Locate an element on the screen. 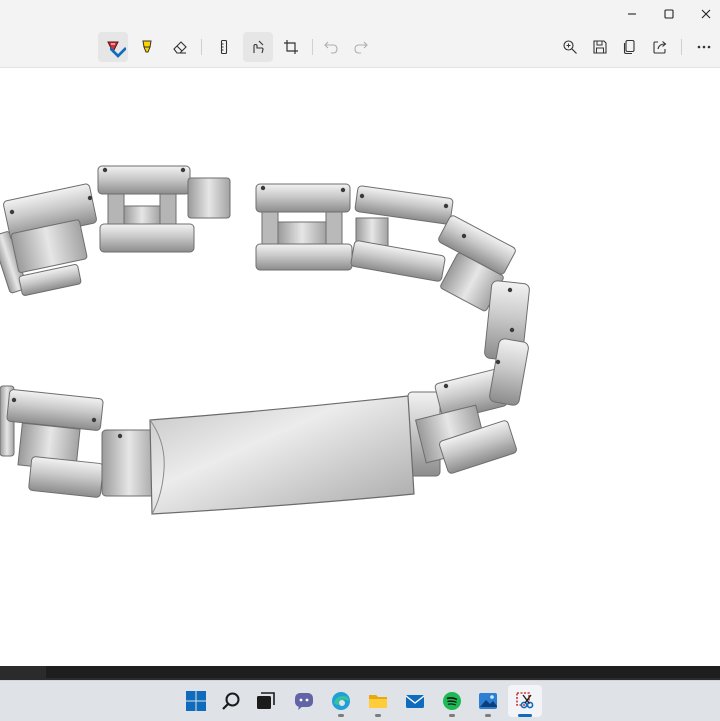 Image resolution: width=720 pixels, height=721 pixels. zoom-in-icon is located at coordinates (570, 47).